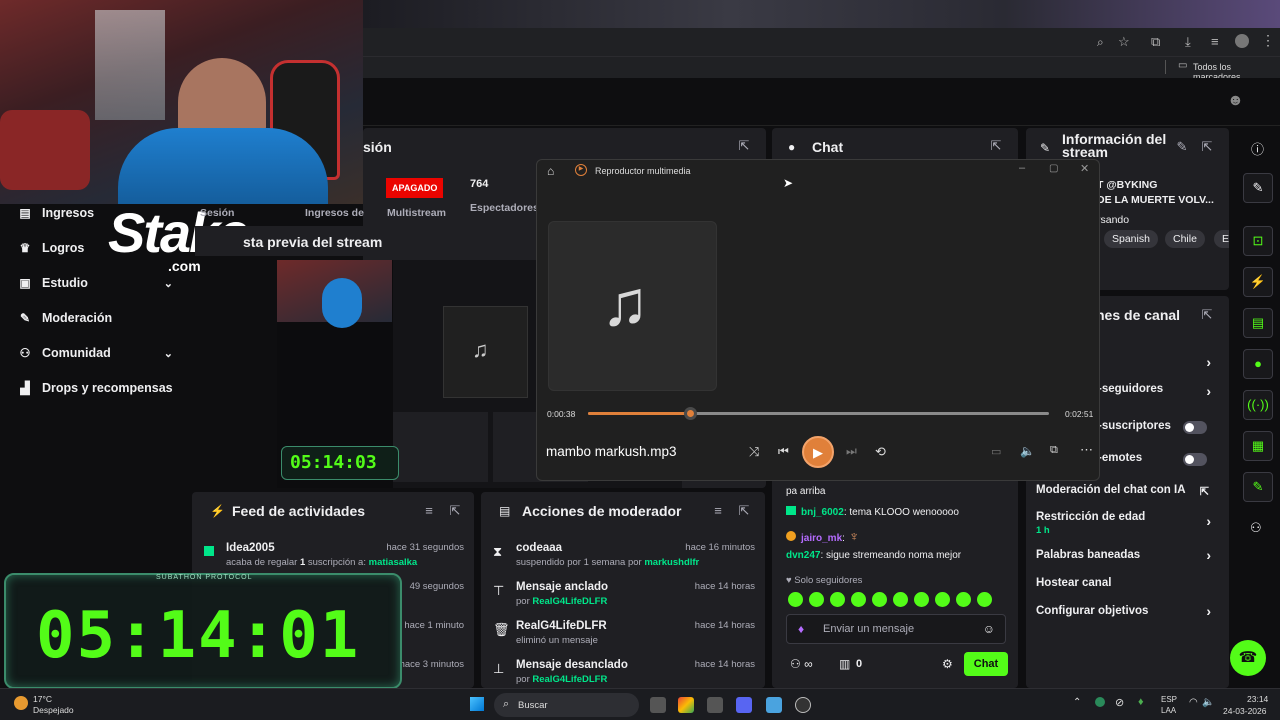 The height and width of the screenshot is (720, 1280). I want to click on miniplayer-icon: ⧉, so click(1054, 450).